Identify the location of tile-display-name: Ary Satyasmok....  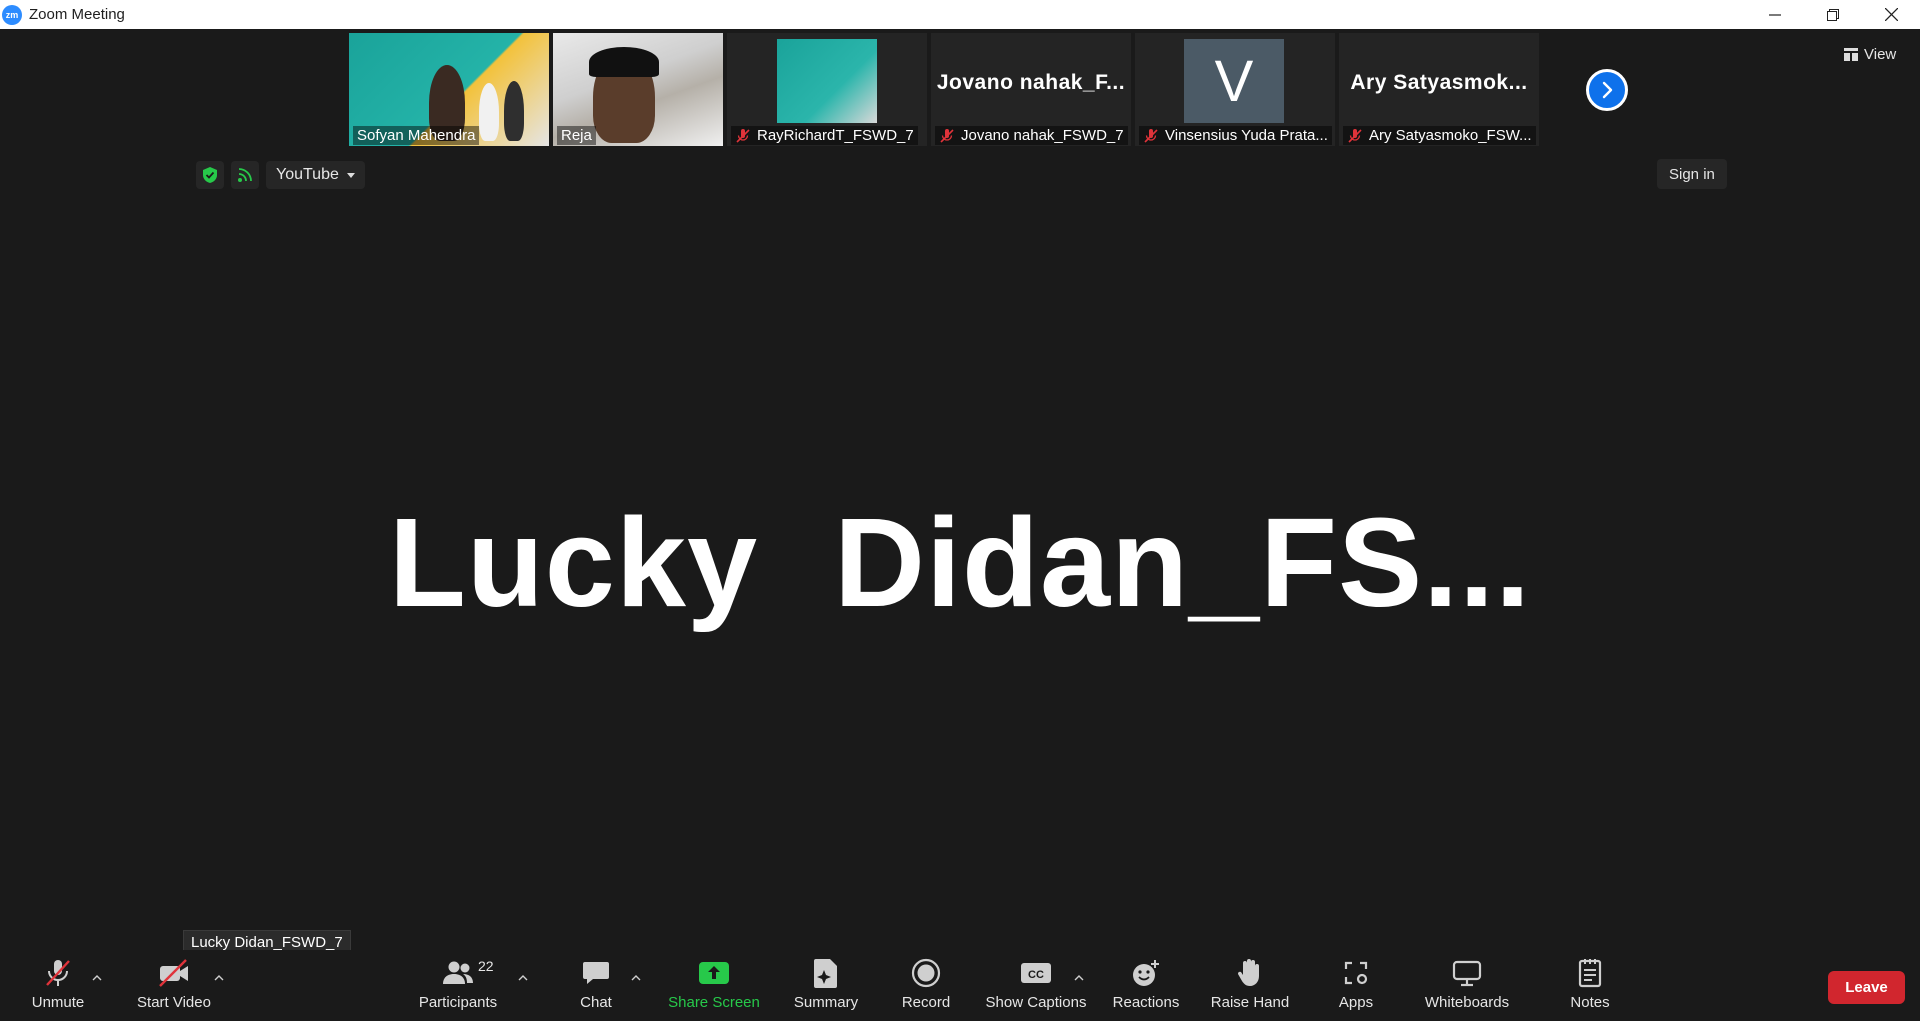
(1439, 82).